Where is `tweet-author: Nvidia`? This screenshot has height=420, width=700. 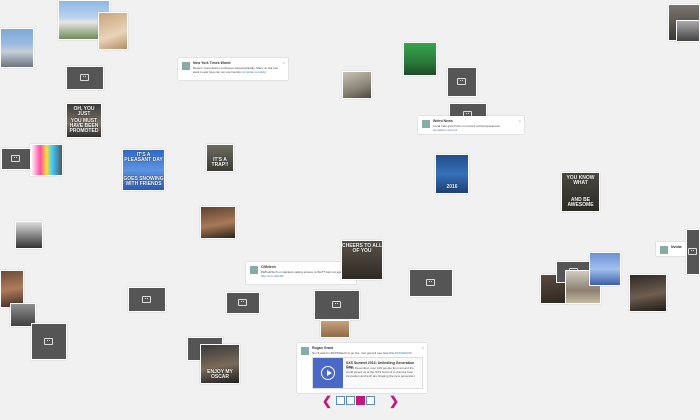 tweet-author: Nvidia is located at coordinates (676, 247).